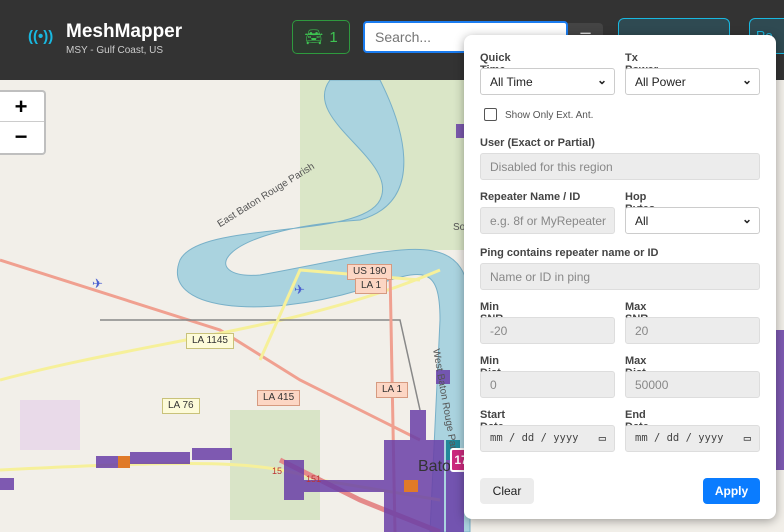  Describe the element at coordinates (692, 330) in the screenshot. I see `max-snr-input: 20` at that location.